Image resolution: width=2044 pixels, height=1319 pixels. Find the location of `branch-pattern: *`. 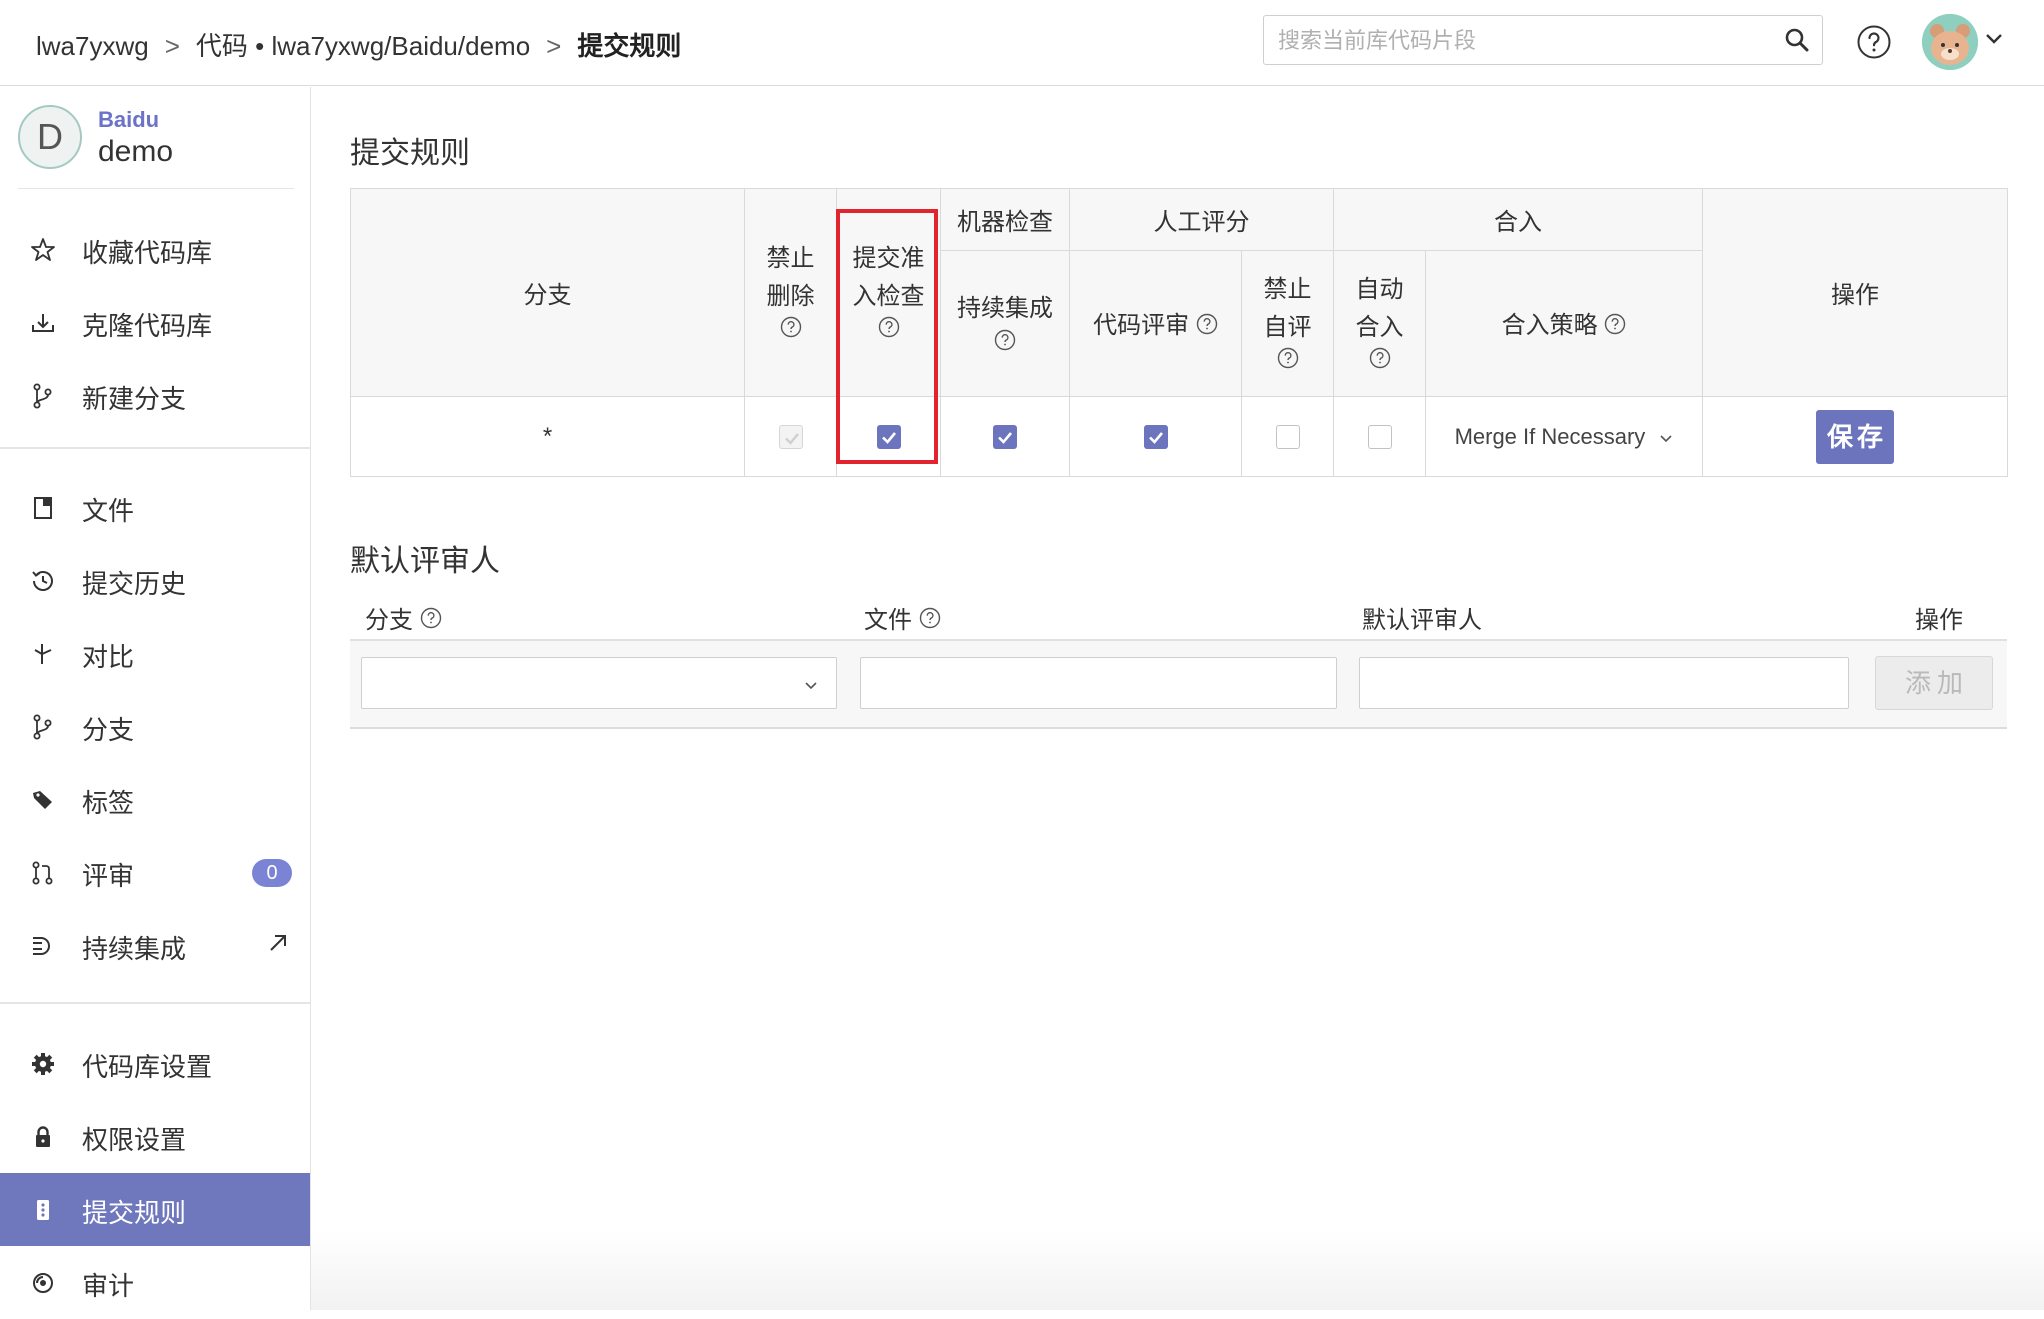

branch-pattern: * is located at coordinates (547, 436).